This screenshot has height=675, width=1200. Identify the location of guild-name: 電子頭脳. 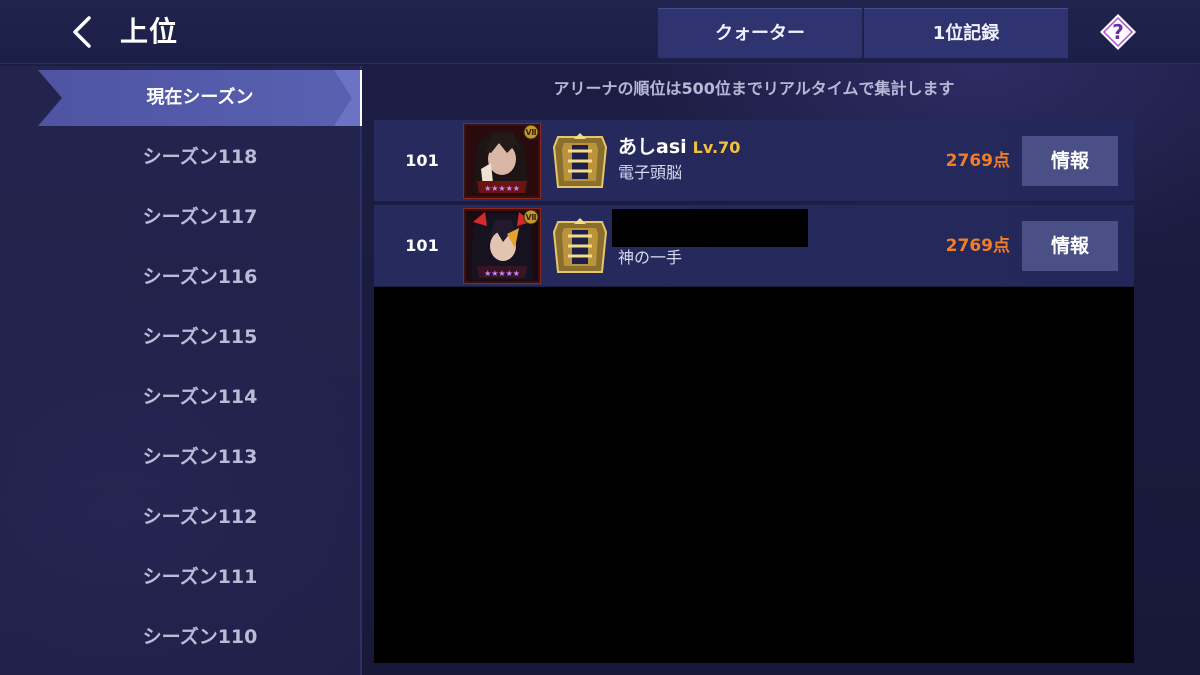
(650, 172).